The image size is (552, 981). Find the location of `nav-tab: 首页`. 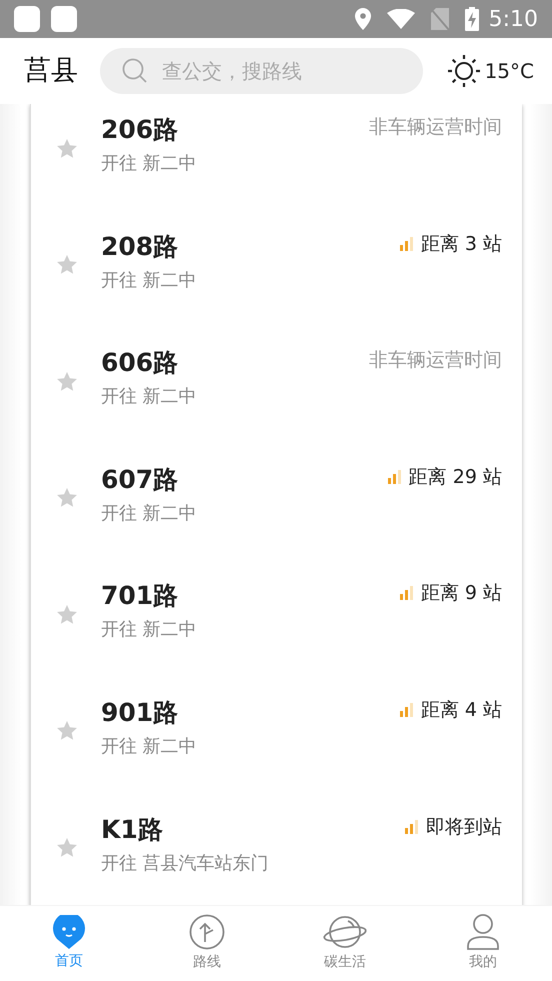

nav-tab: 首页 is located at coordinates (69, 943).